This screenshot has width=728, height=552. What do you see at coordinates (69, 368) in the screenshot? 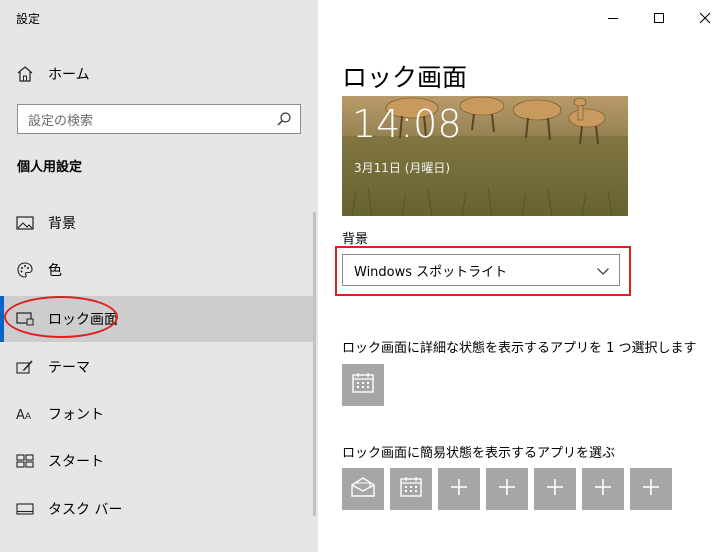
I see `sidebar-item-label: テーマ` at bounding box center [69, 368].